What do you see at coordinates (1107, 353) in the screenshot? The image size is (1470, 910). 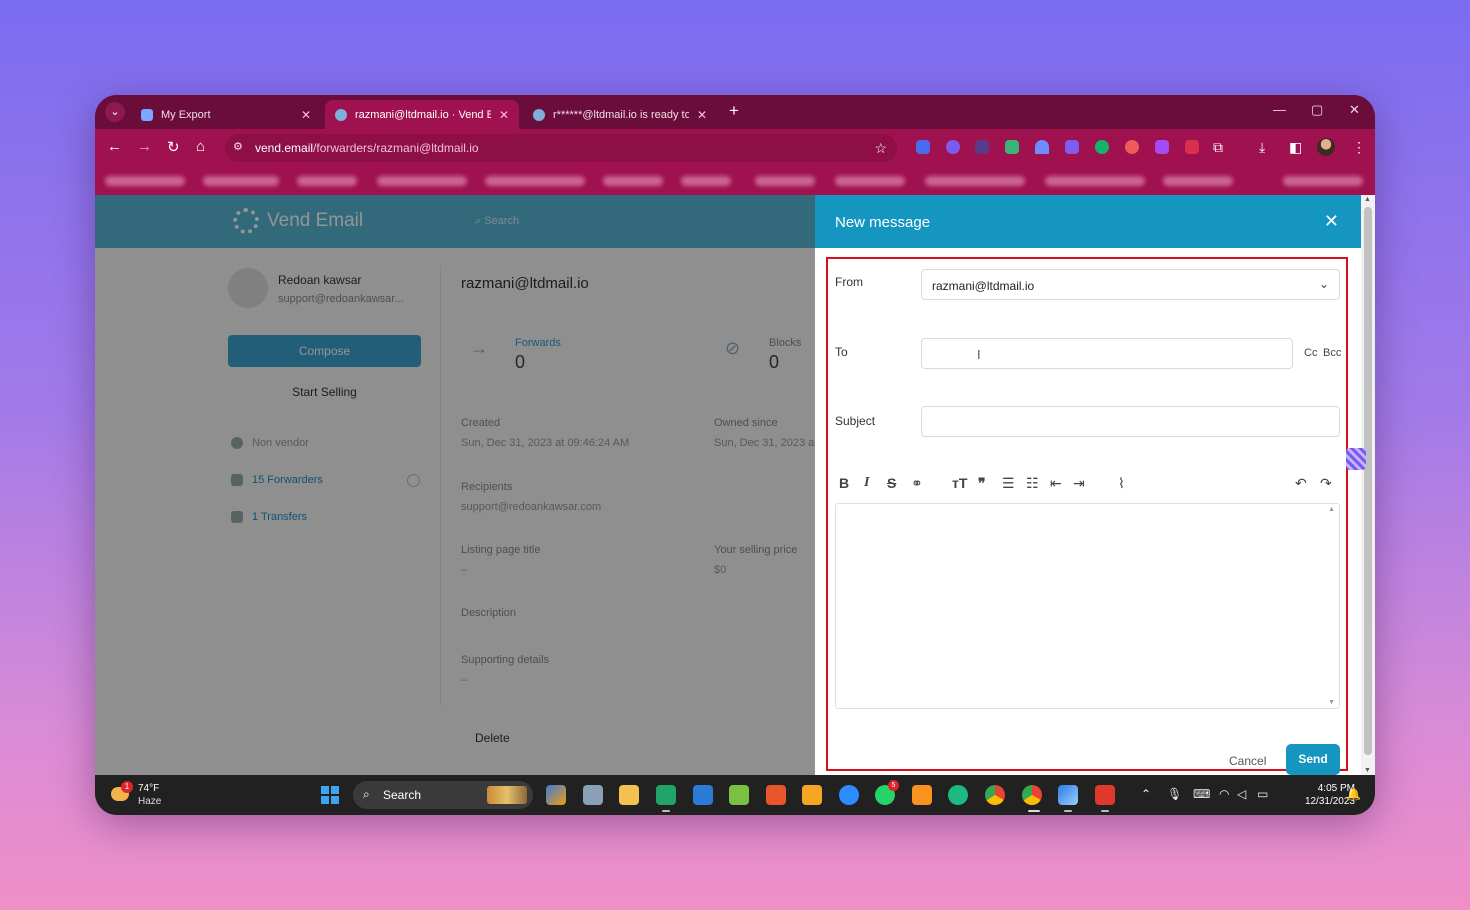 I see `to-input: I` at bounding box center [1107, 353].